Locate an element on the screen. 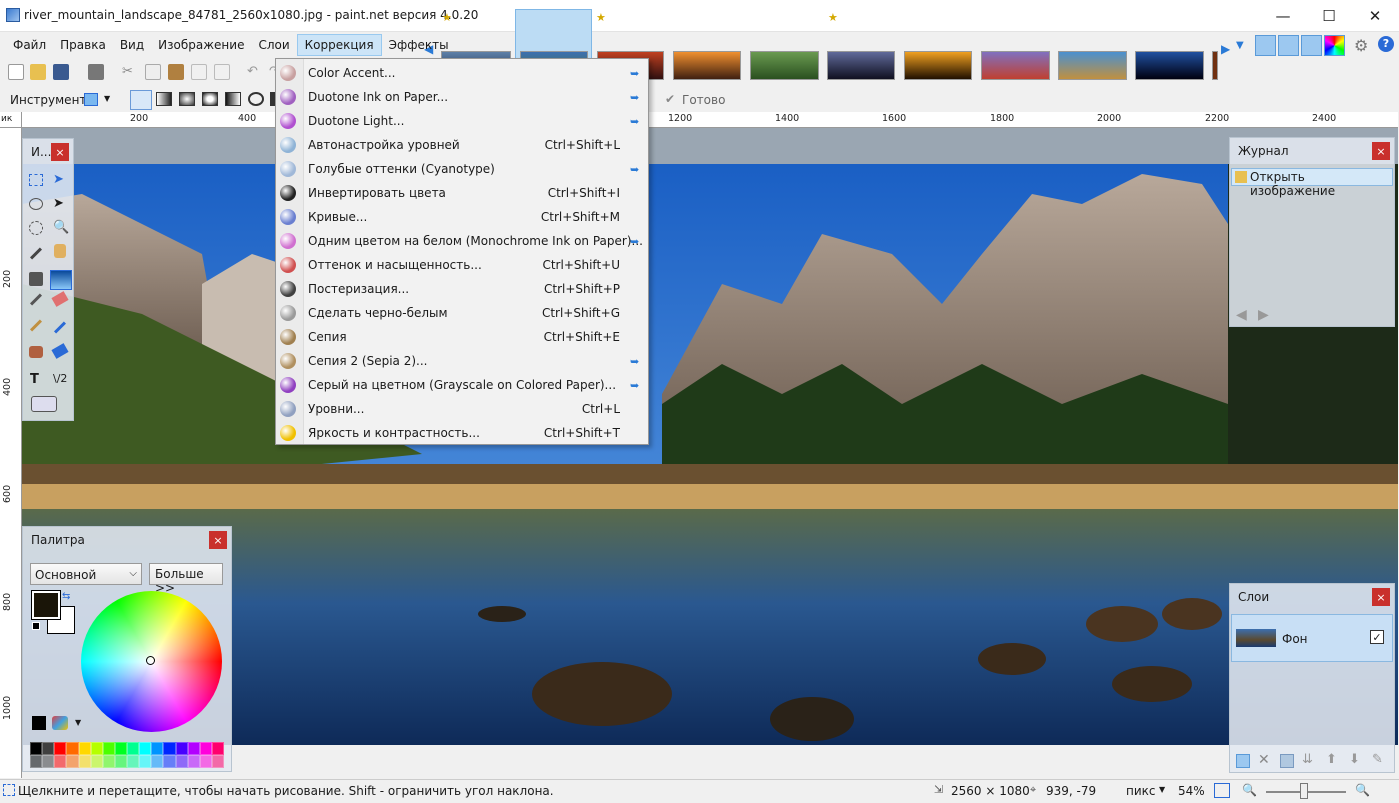 This screenshot has height=803, width=1399. more-button: Больше >> is located at coordinates (186, 579).